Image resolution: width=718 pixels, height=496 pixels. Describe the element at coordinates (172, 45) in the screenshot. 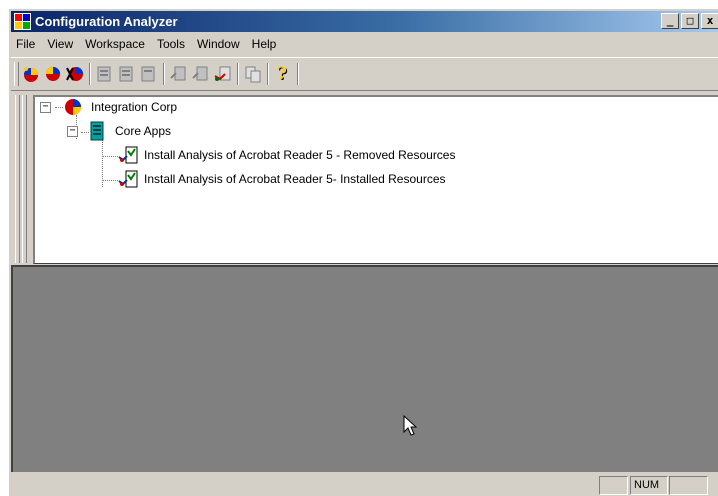

I see `menu-tools: Tools` at that location.